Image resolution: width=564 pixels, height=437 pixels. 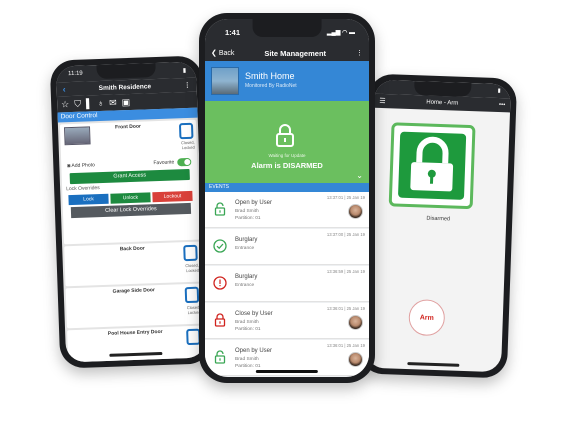 I want to click on site-banner: Smith Home Monitored By RadioNet, so click(x=287, y=81).